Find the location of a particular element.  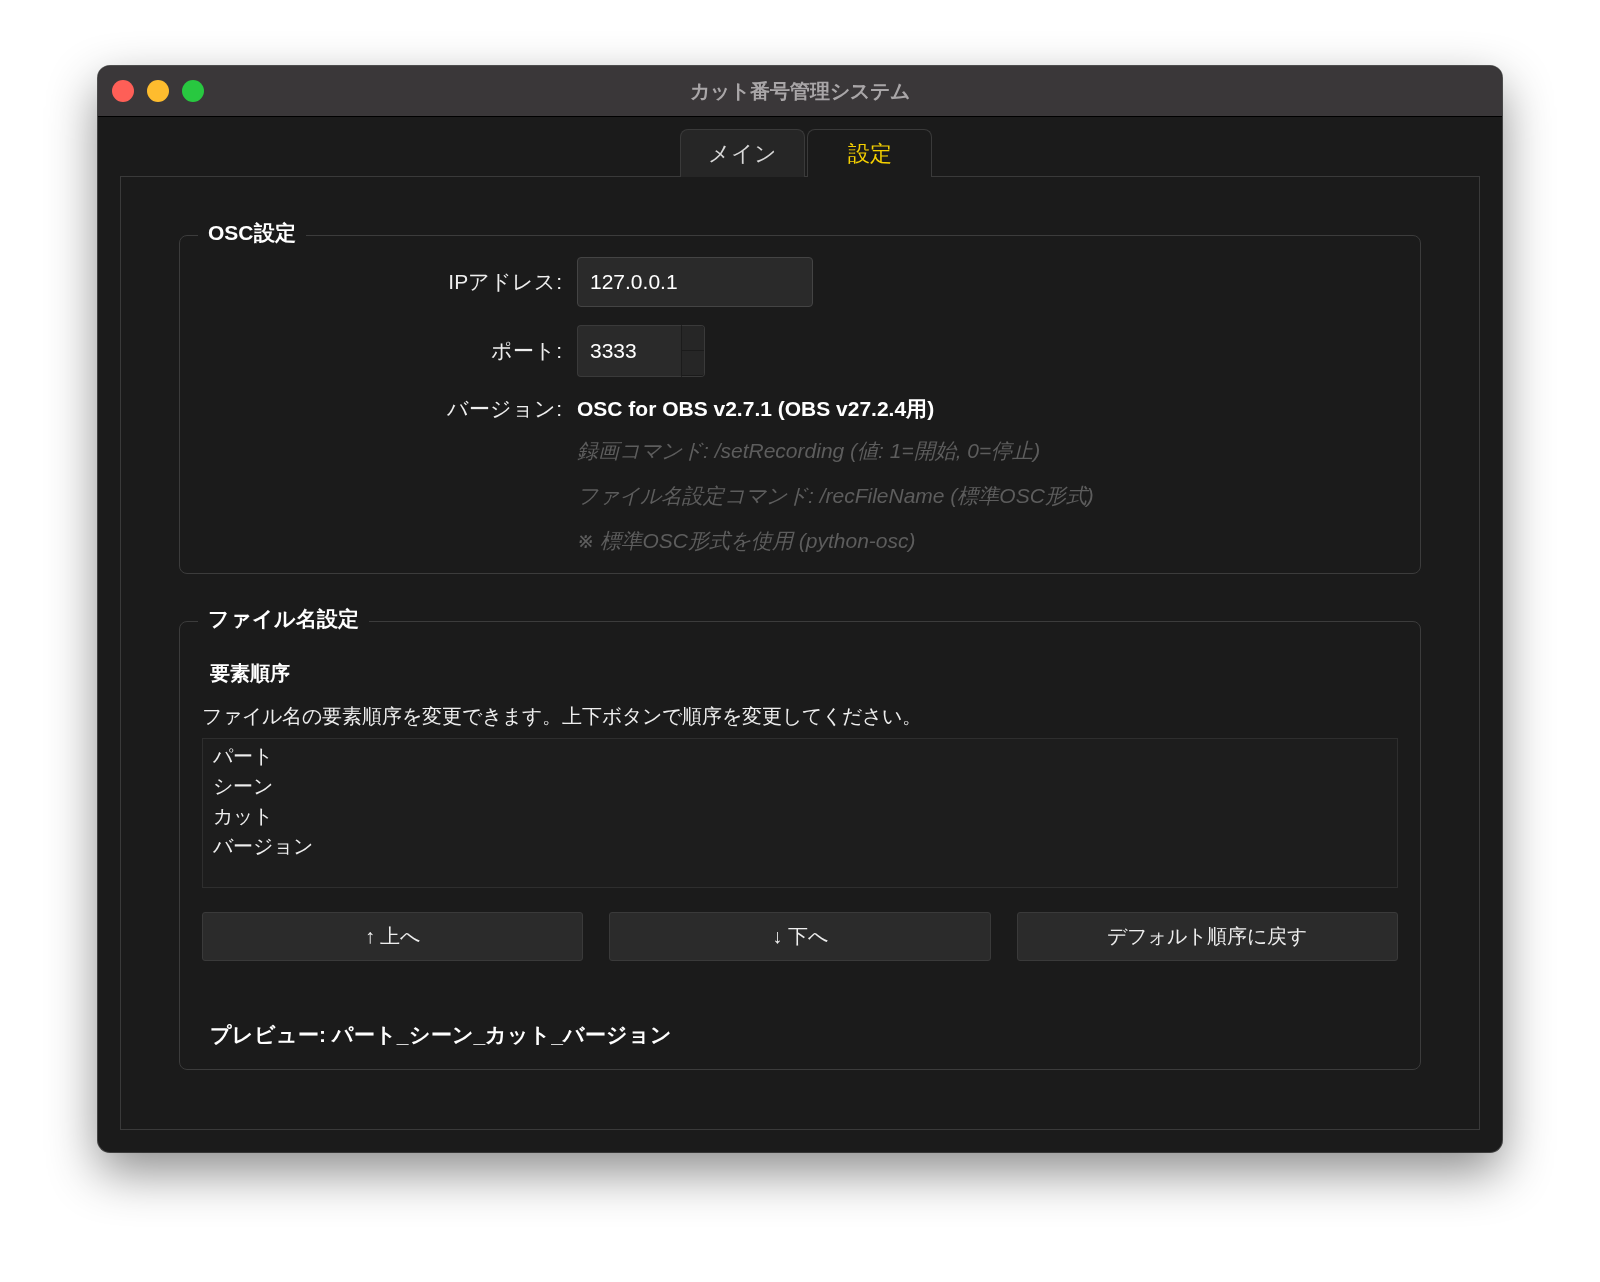

ip-address-field: 127.0.0.1 is located at coordinates (695, 282).